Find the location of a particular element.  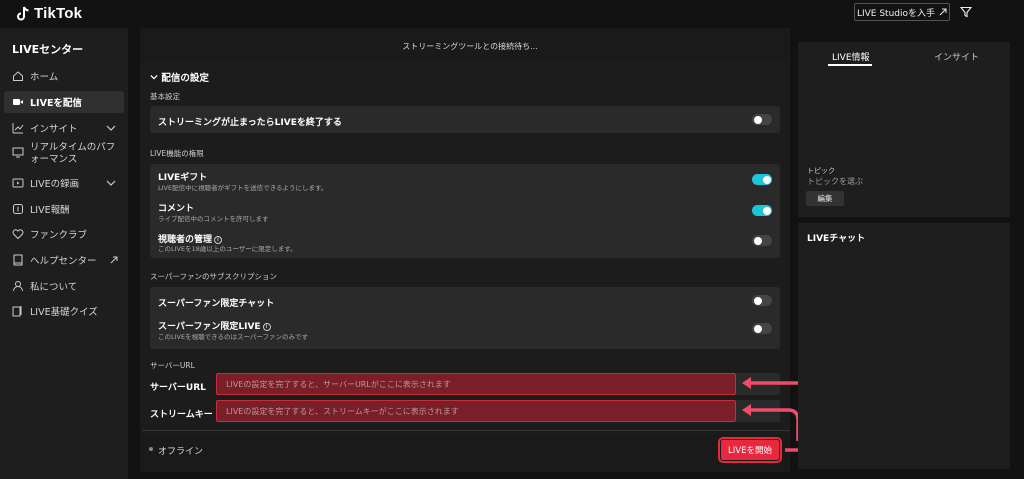

sidebar-item-quiz: LIVE基礎クイズ is located at coordinates (64, 311).